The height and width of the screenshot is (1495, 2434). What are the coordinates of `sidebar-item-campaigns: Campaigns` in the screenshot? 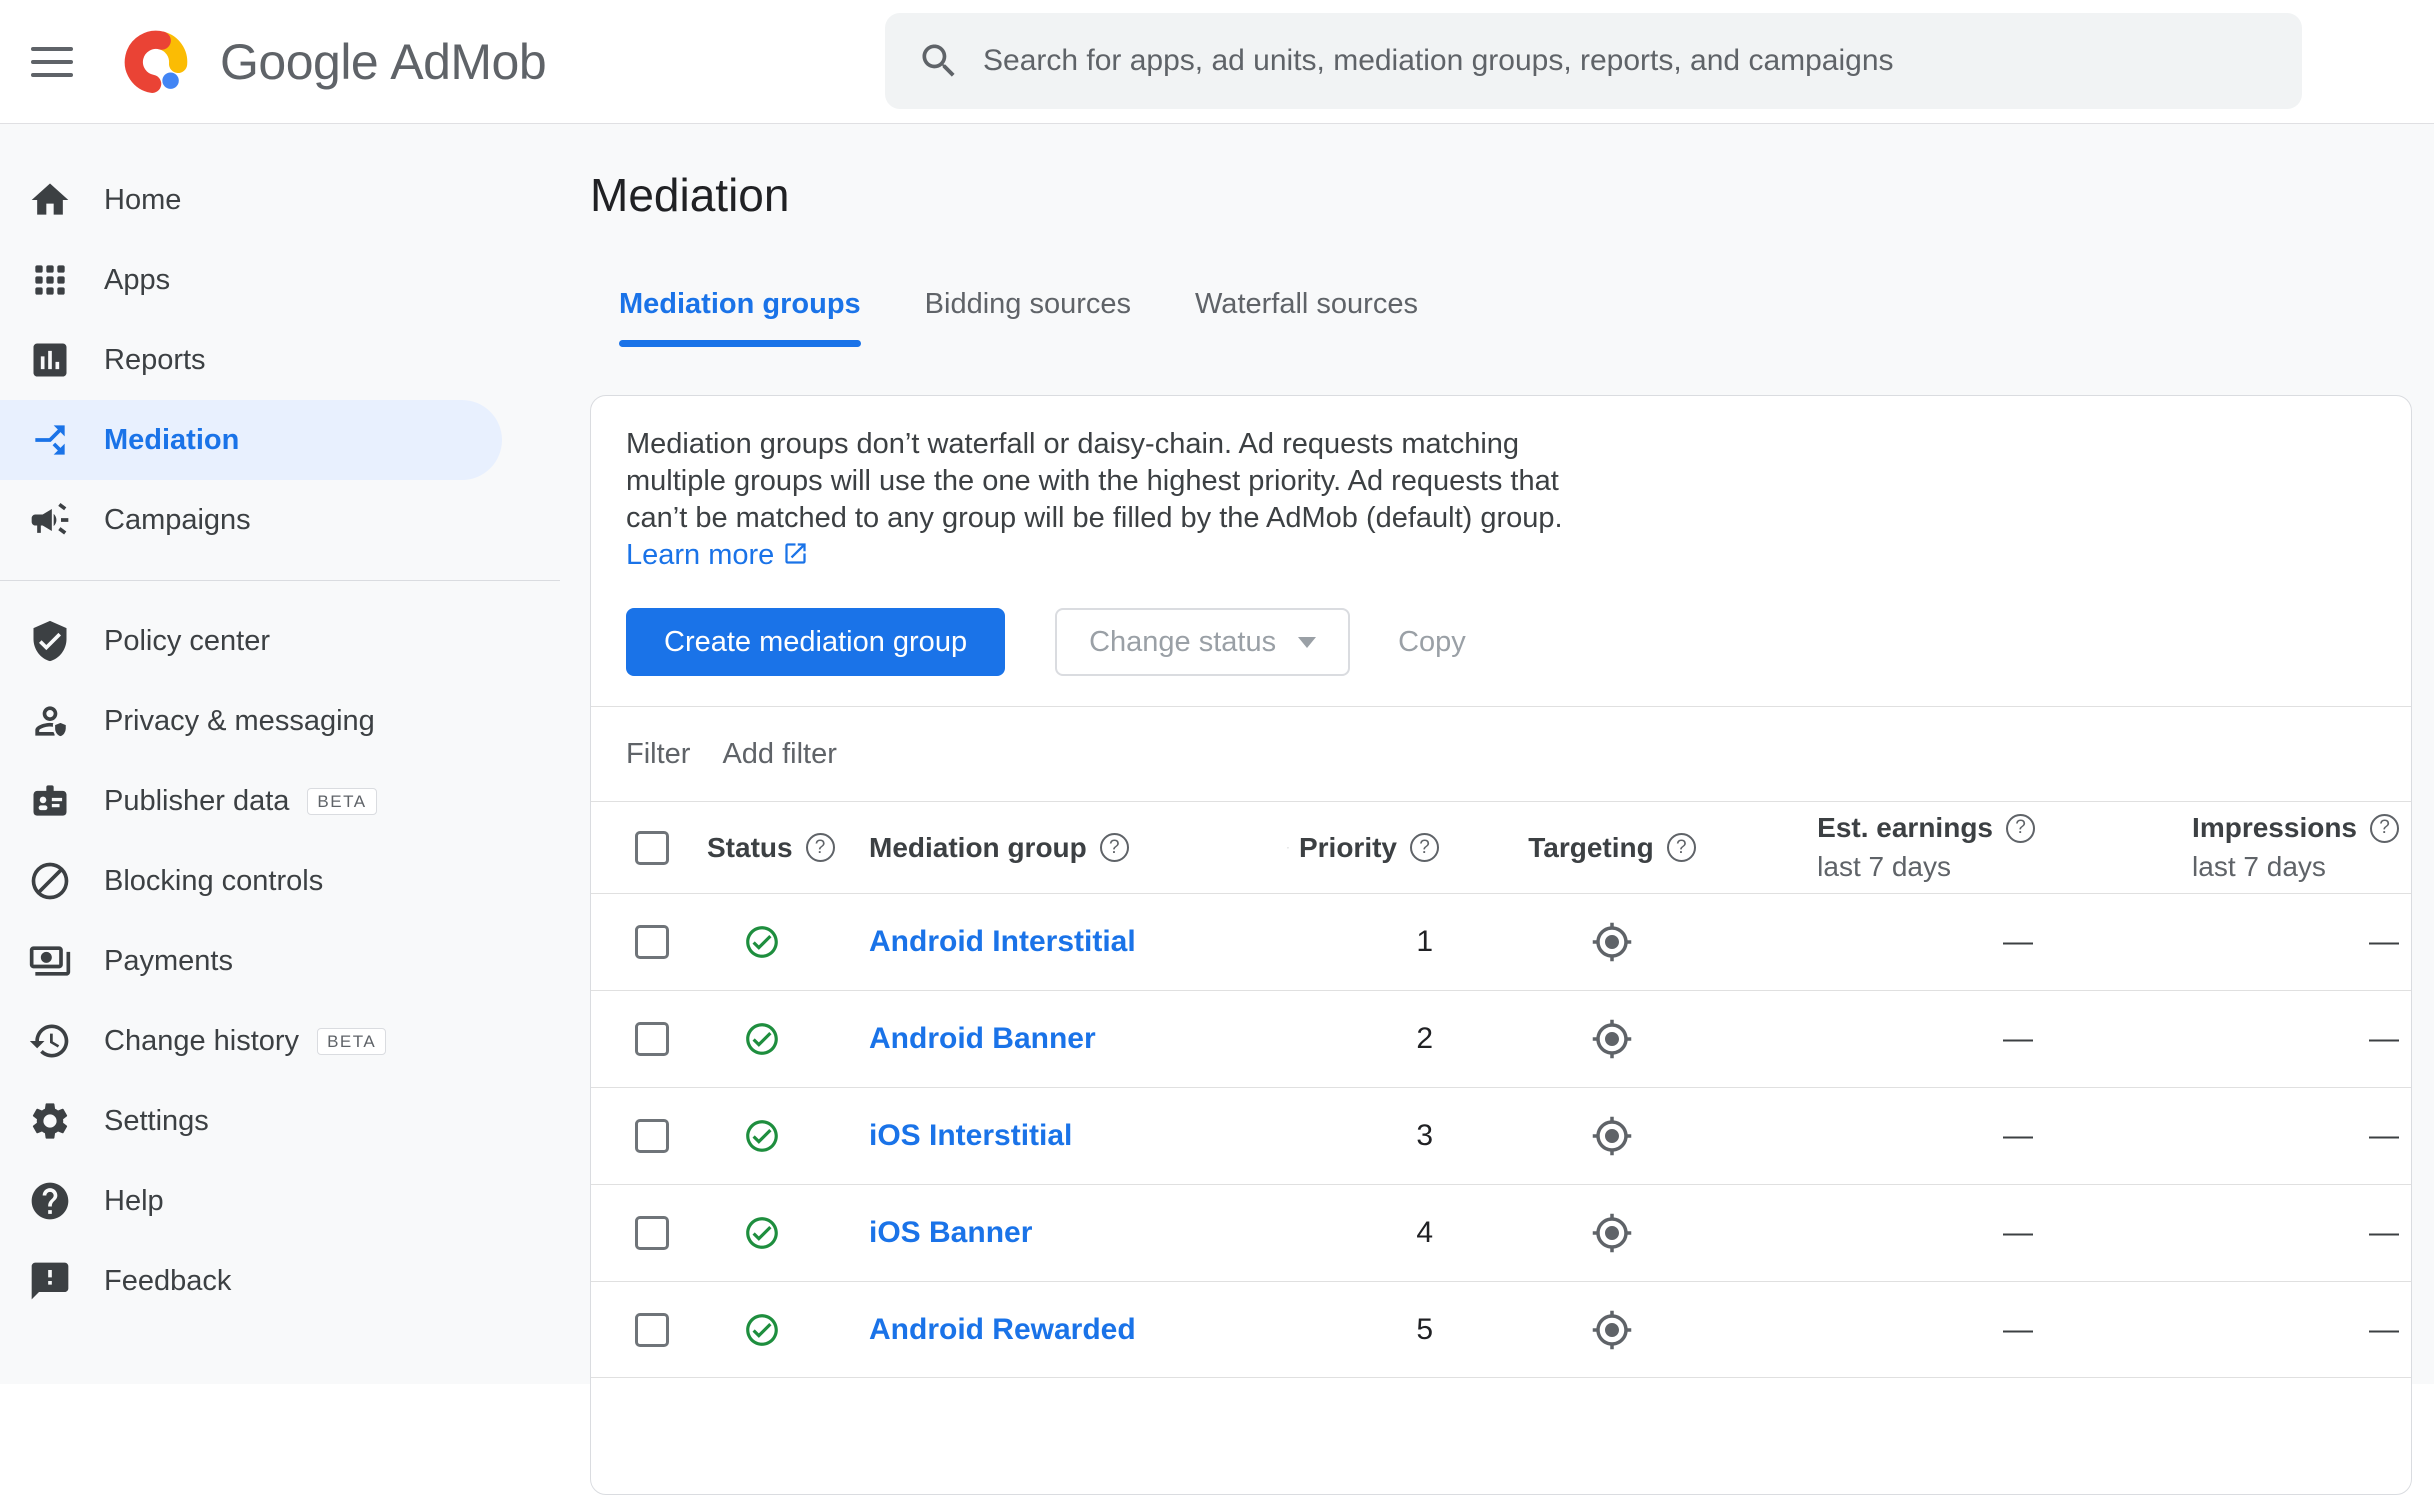 It's located at (251, 520).